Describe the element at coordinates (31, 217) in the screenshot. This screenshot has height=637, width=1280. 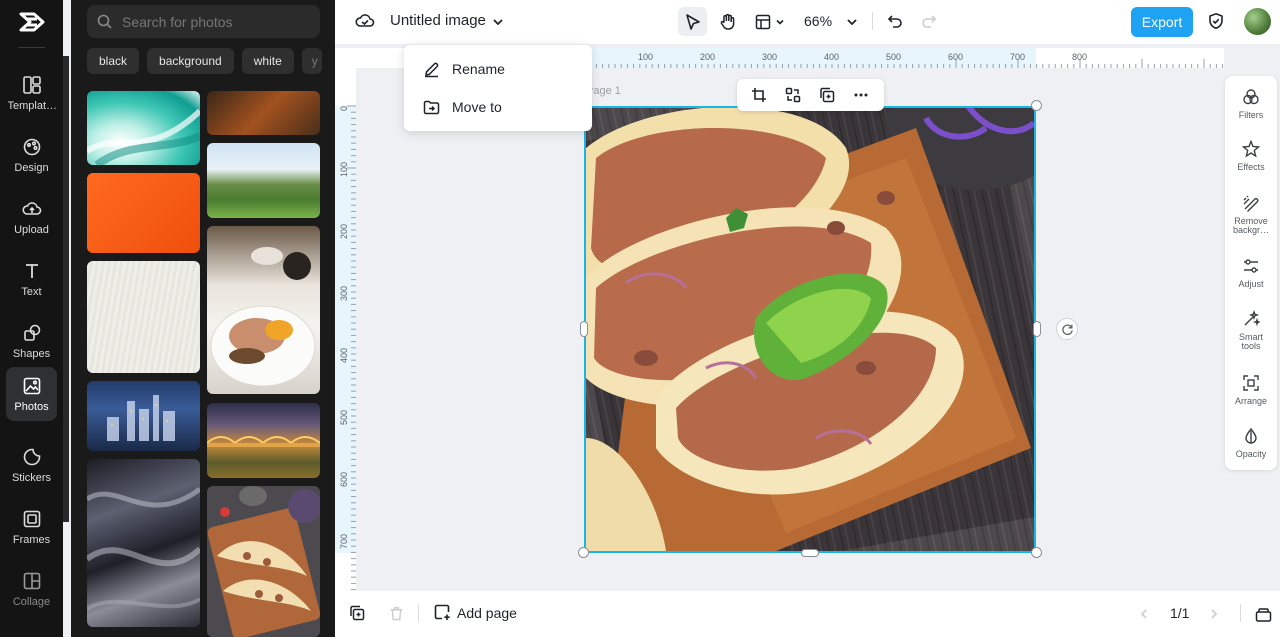
I see `sidebar-item-upload: Upload` at that location.